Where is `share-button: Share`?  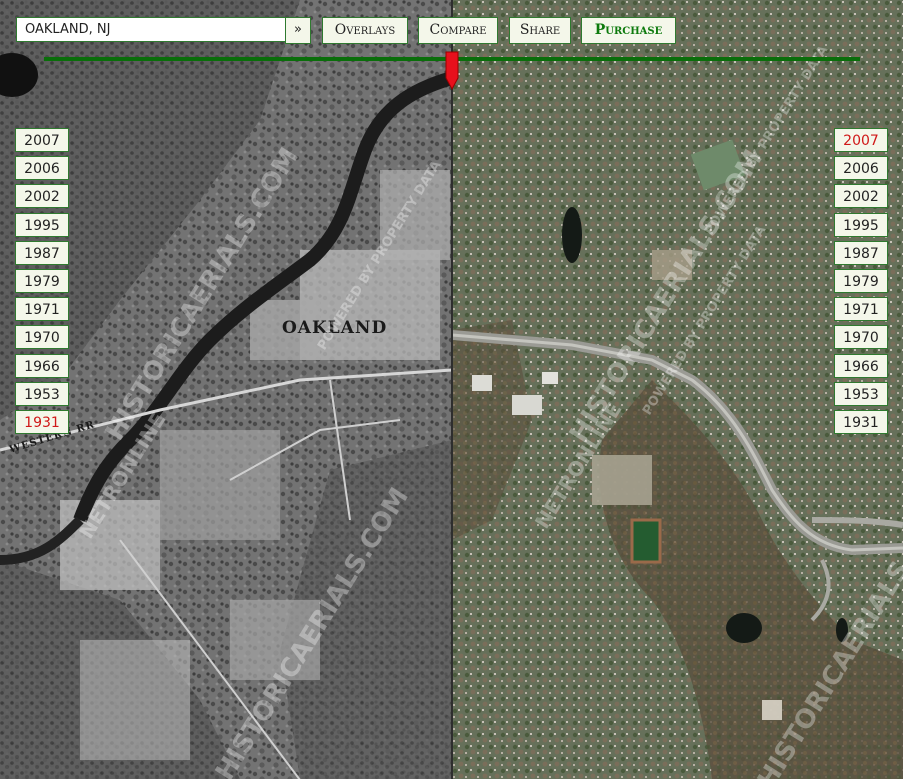 share-button: Share is located at coordinates (540, 30).